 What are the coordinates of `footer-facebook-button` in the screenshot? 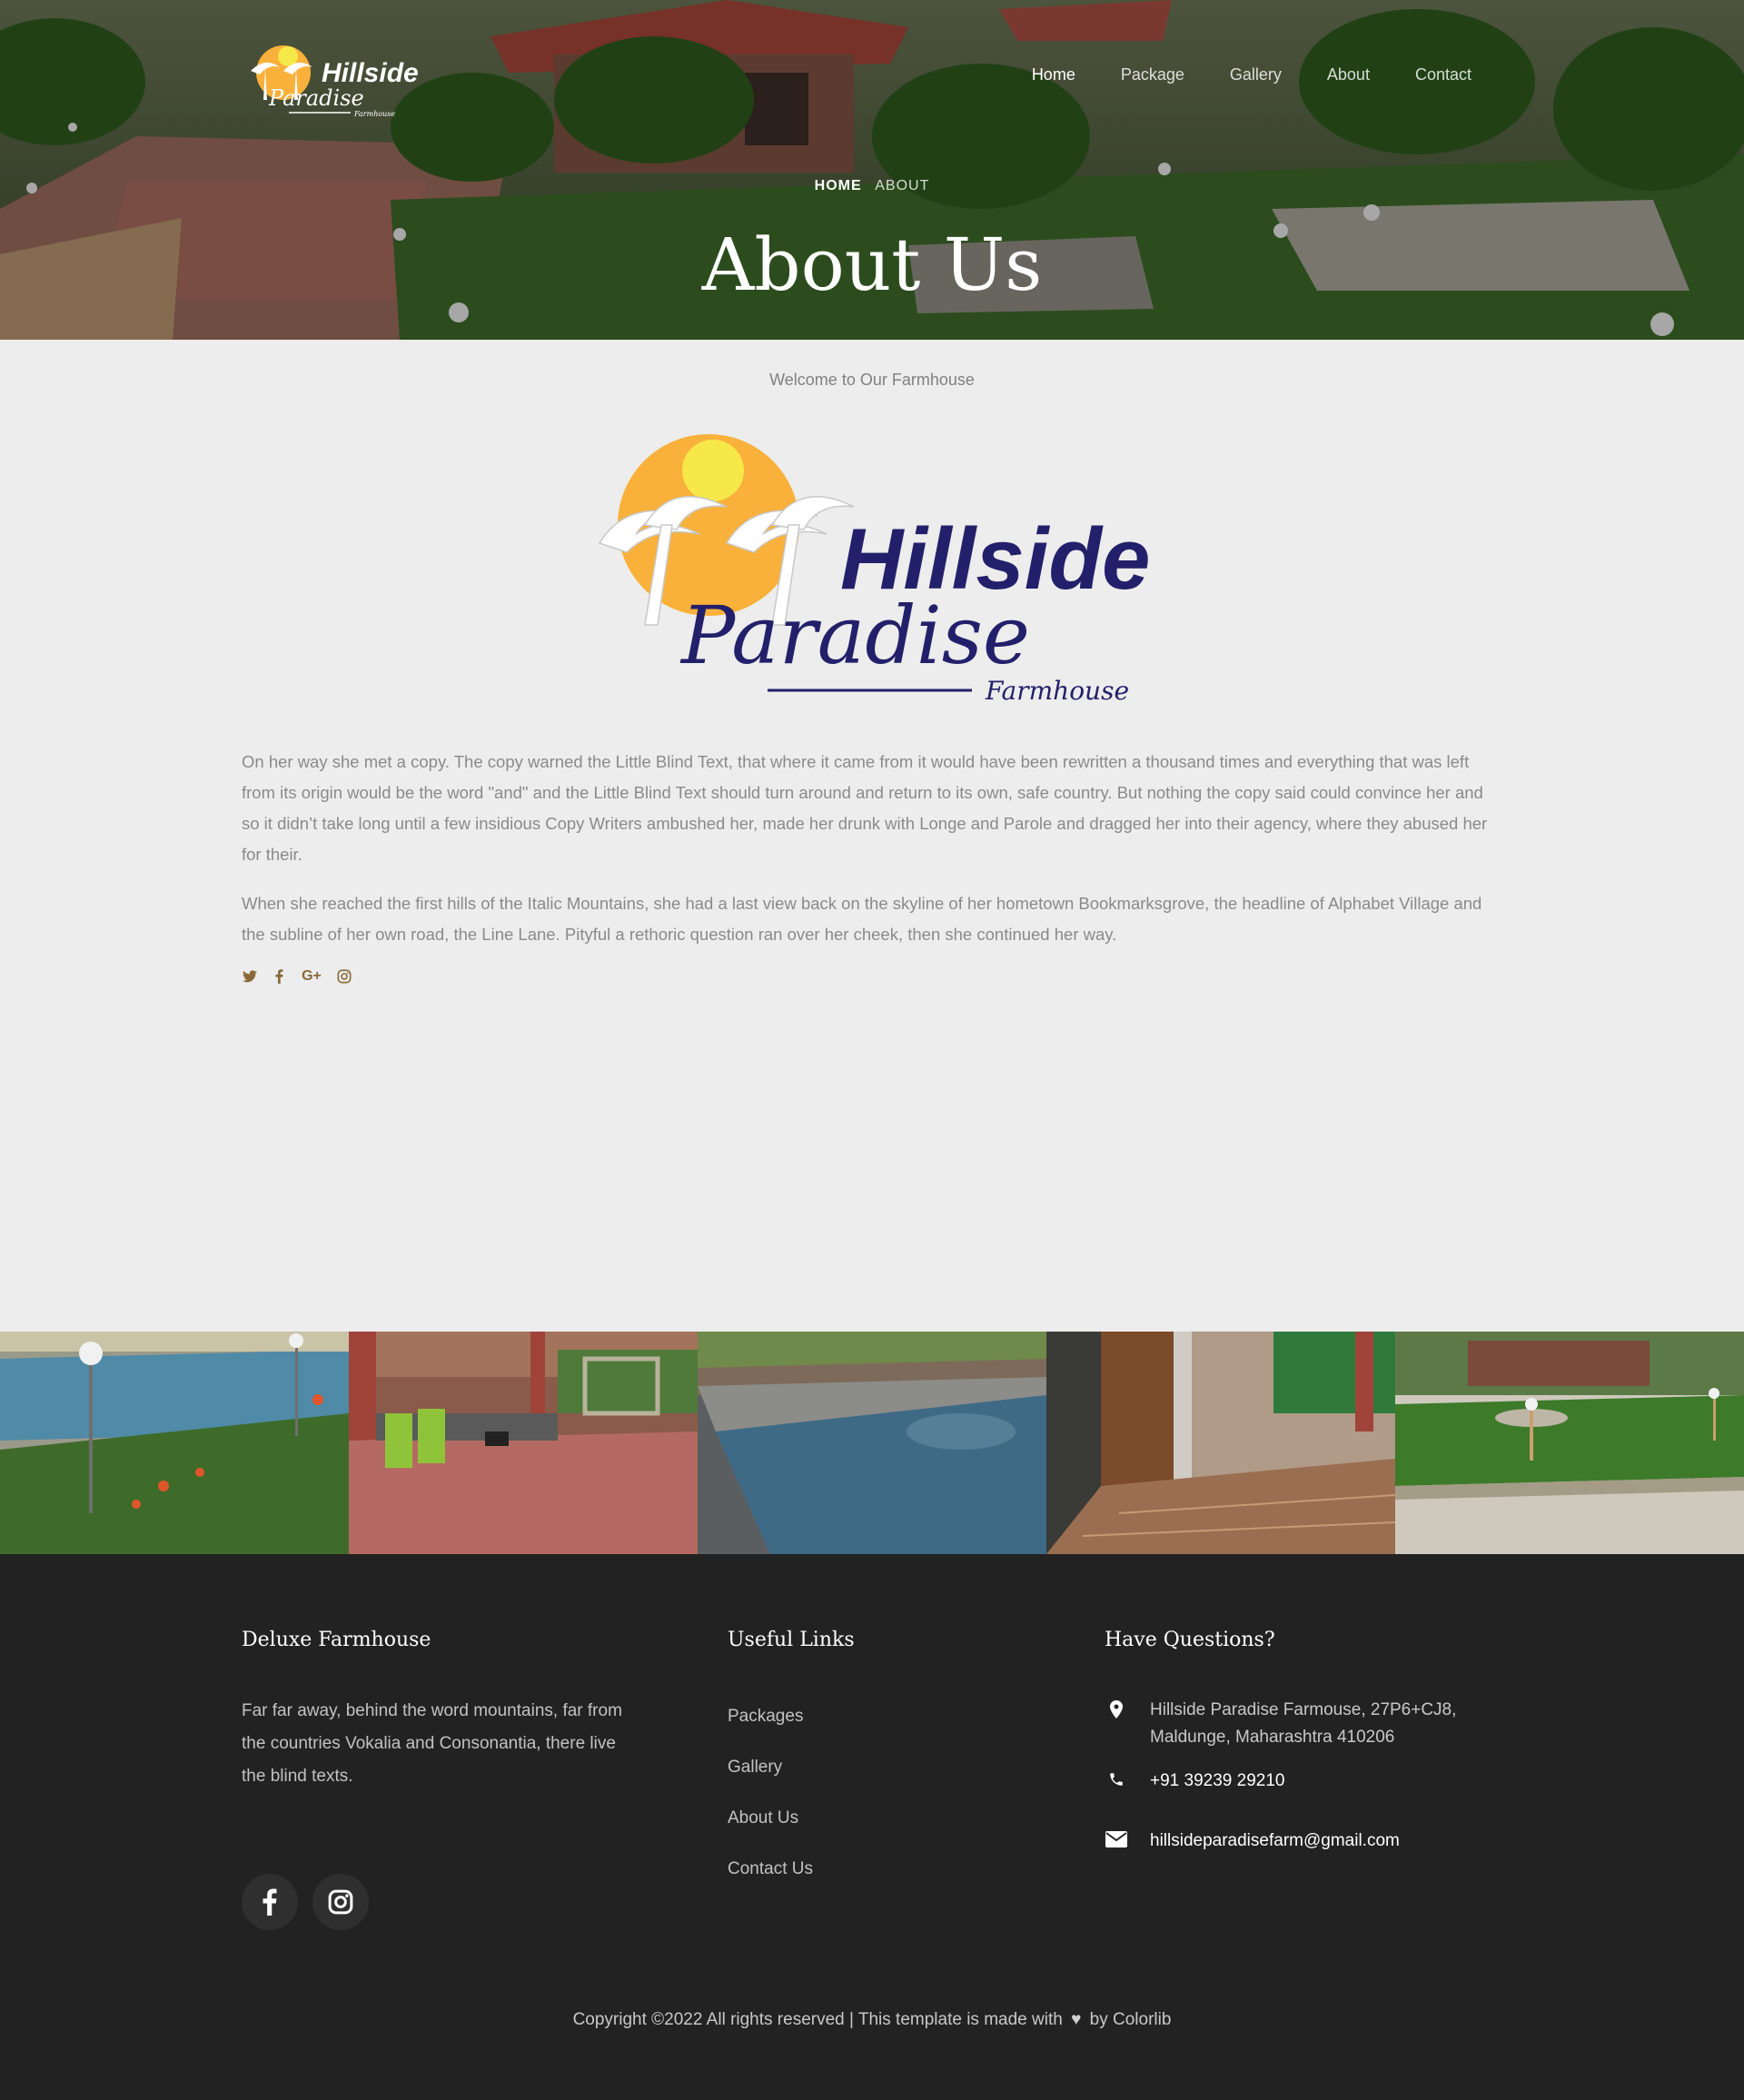 It's located at (270, 1902).